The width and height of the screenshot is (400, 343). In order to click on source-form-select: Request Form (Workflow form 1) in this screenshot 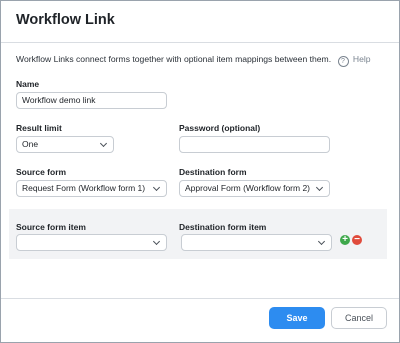, I will do `click(91, 188)`.